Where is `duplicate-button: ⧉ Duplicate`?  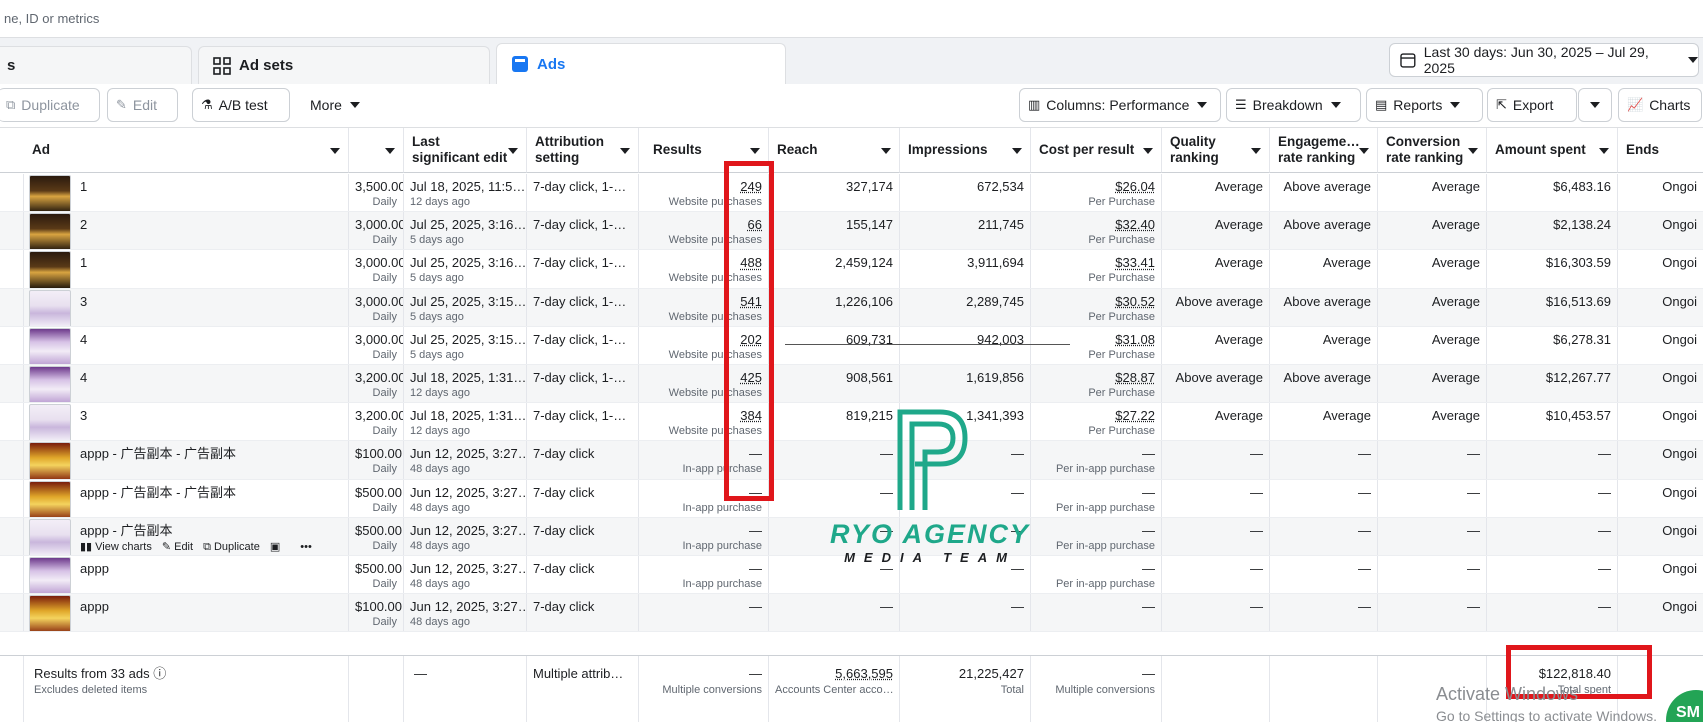 duplicate-button: ⧉ Duplicate is located at coordinates (50, 105).